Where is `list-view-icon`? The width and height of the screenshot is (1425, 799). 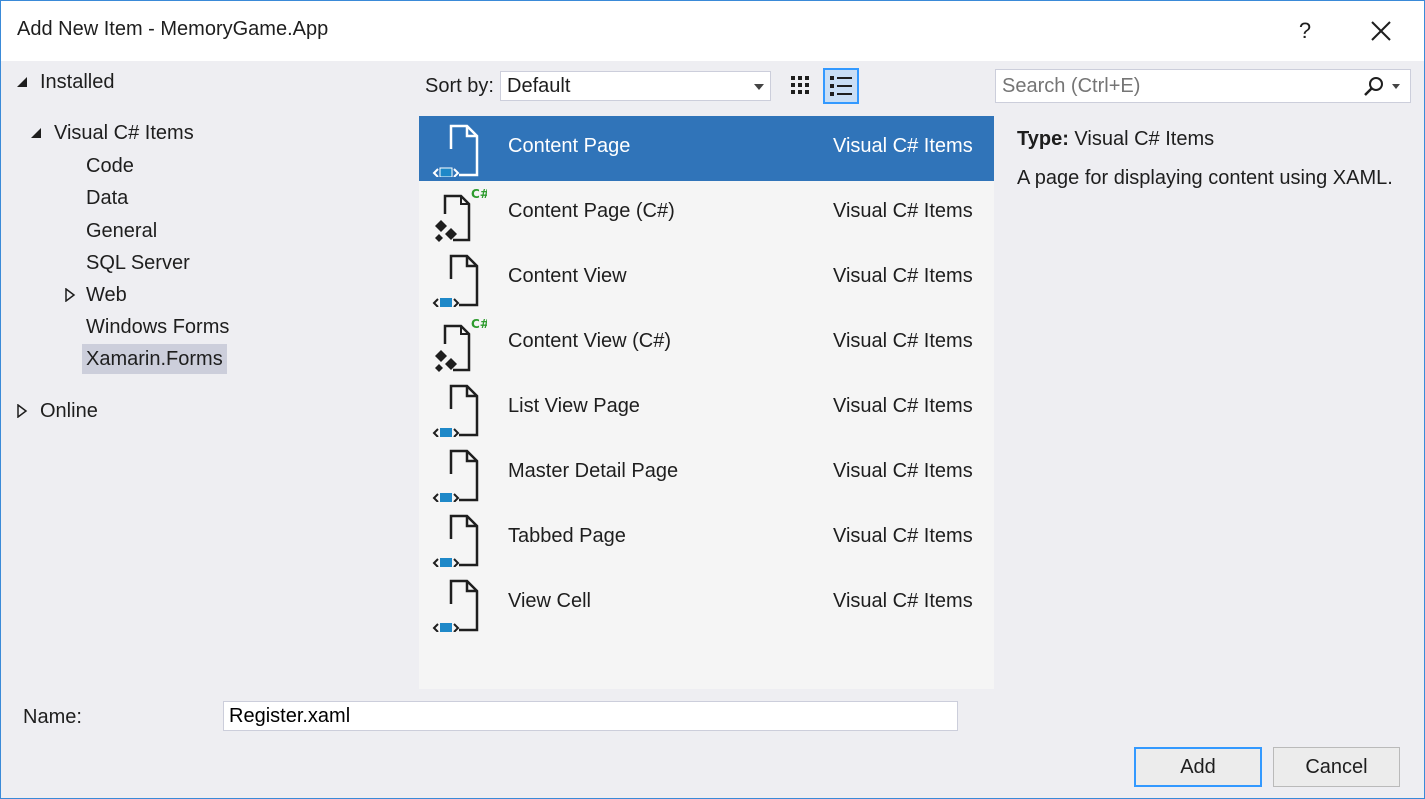 list-view-icon is located at coordinates (841, 86).